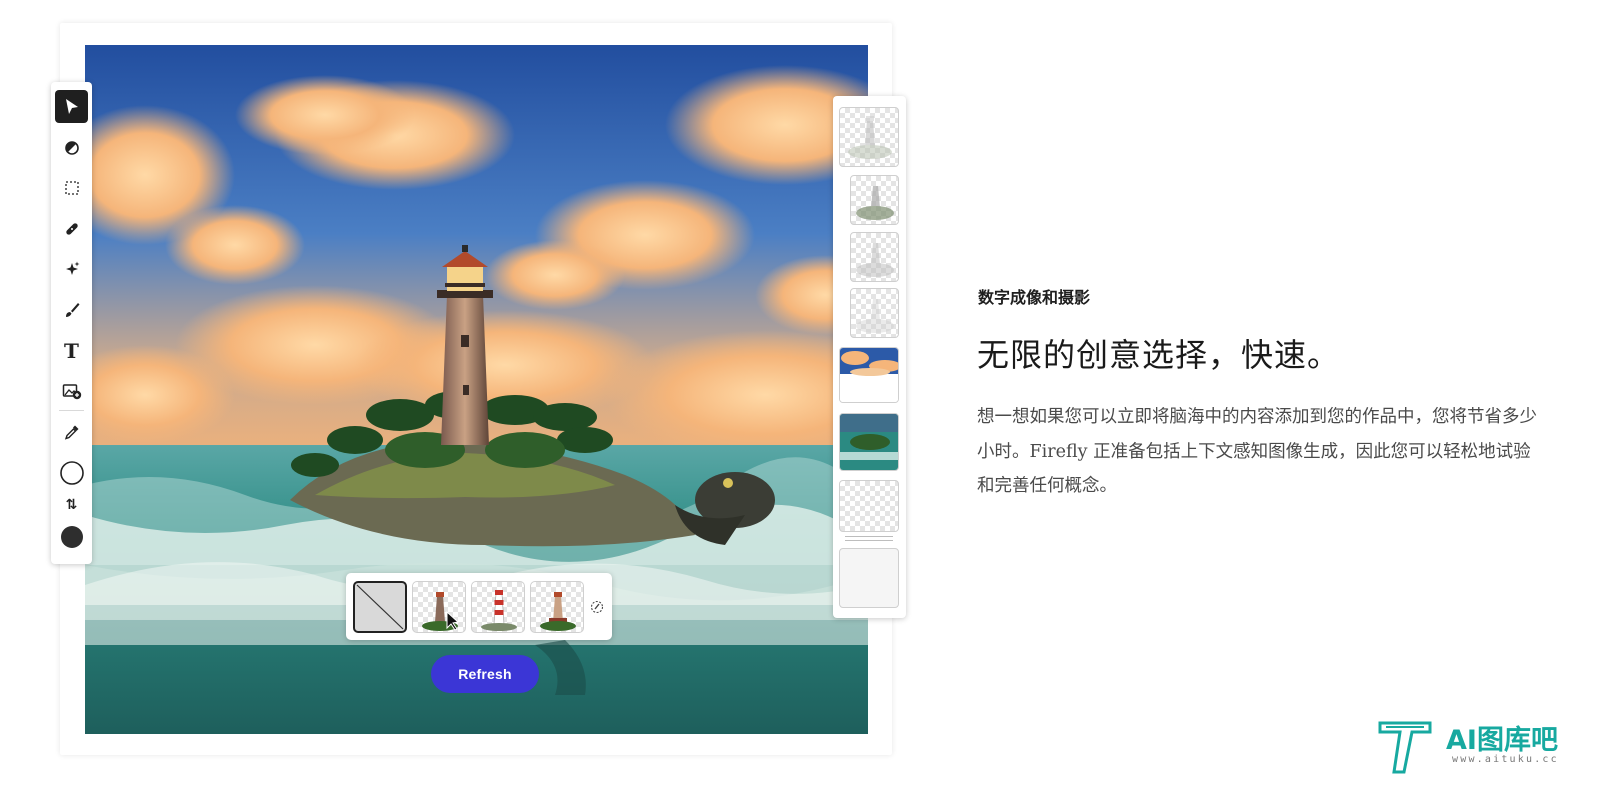 The image size is (1600, 794). I want to click on variation-none, so click(380, 607).